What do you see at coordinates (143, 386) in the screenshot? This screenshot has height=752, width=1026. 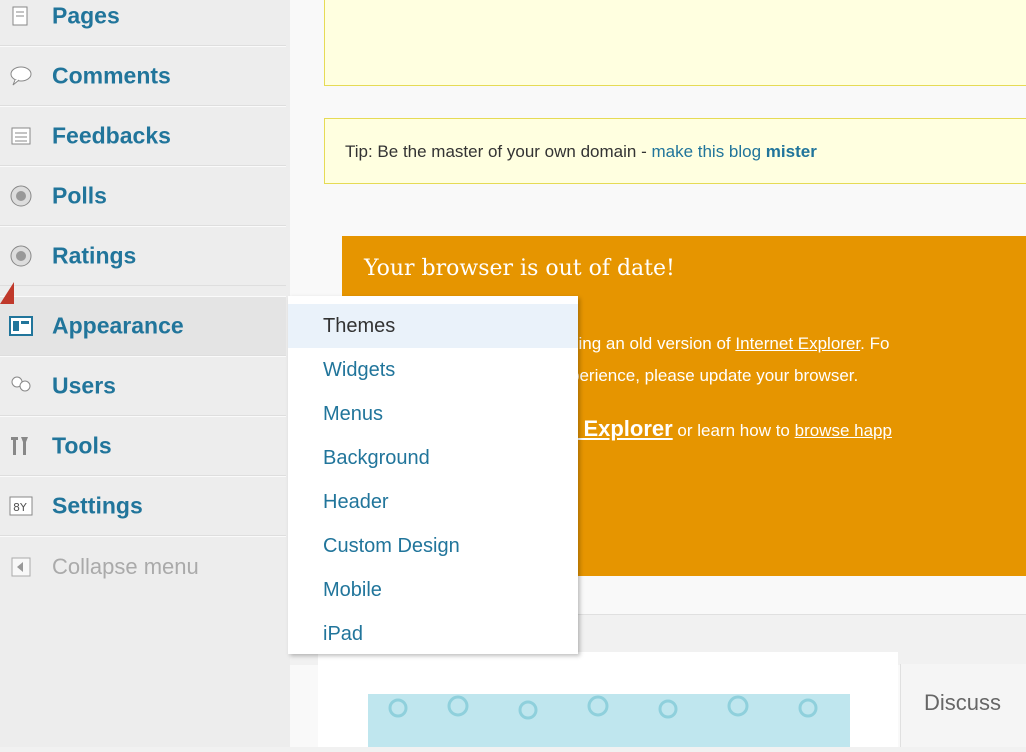 I see `sidebar-item-users: Users` at bounding box center [143, 386].